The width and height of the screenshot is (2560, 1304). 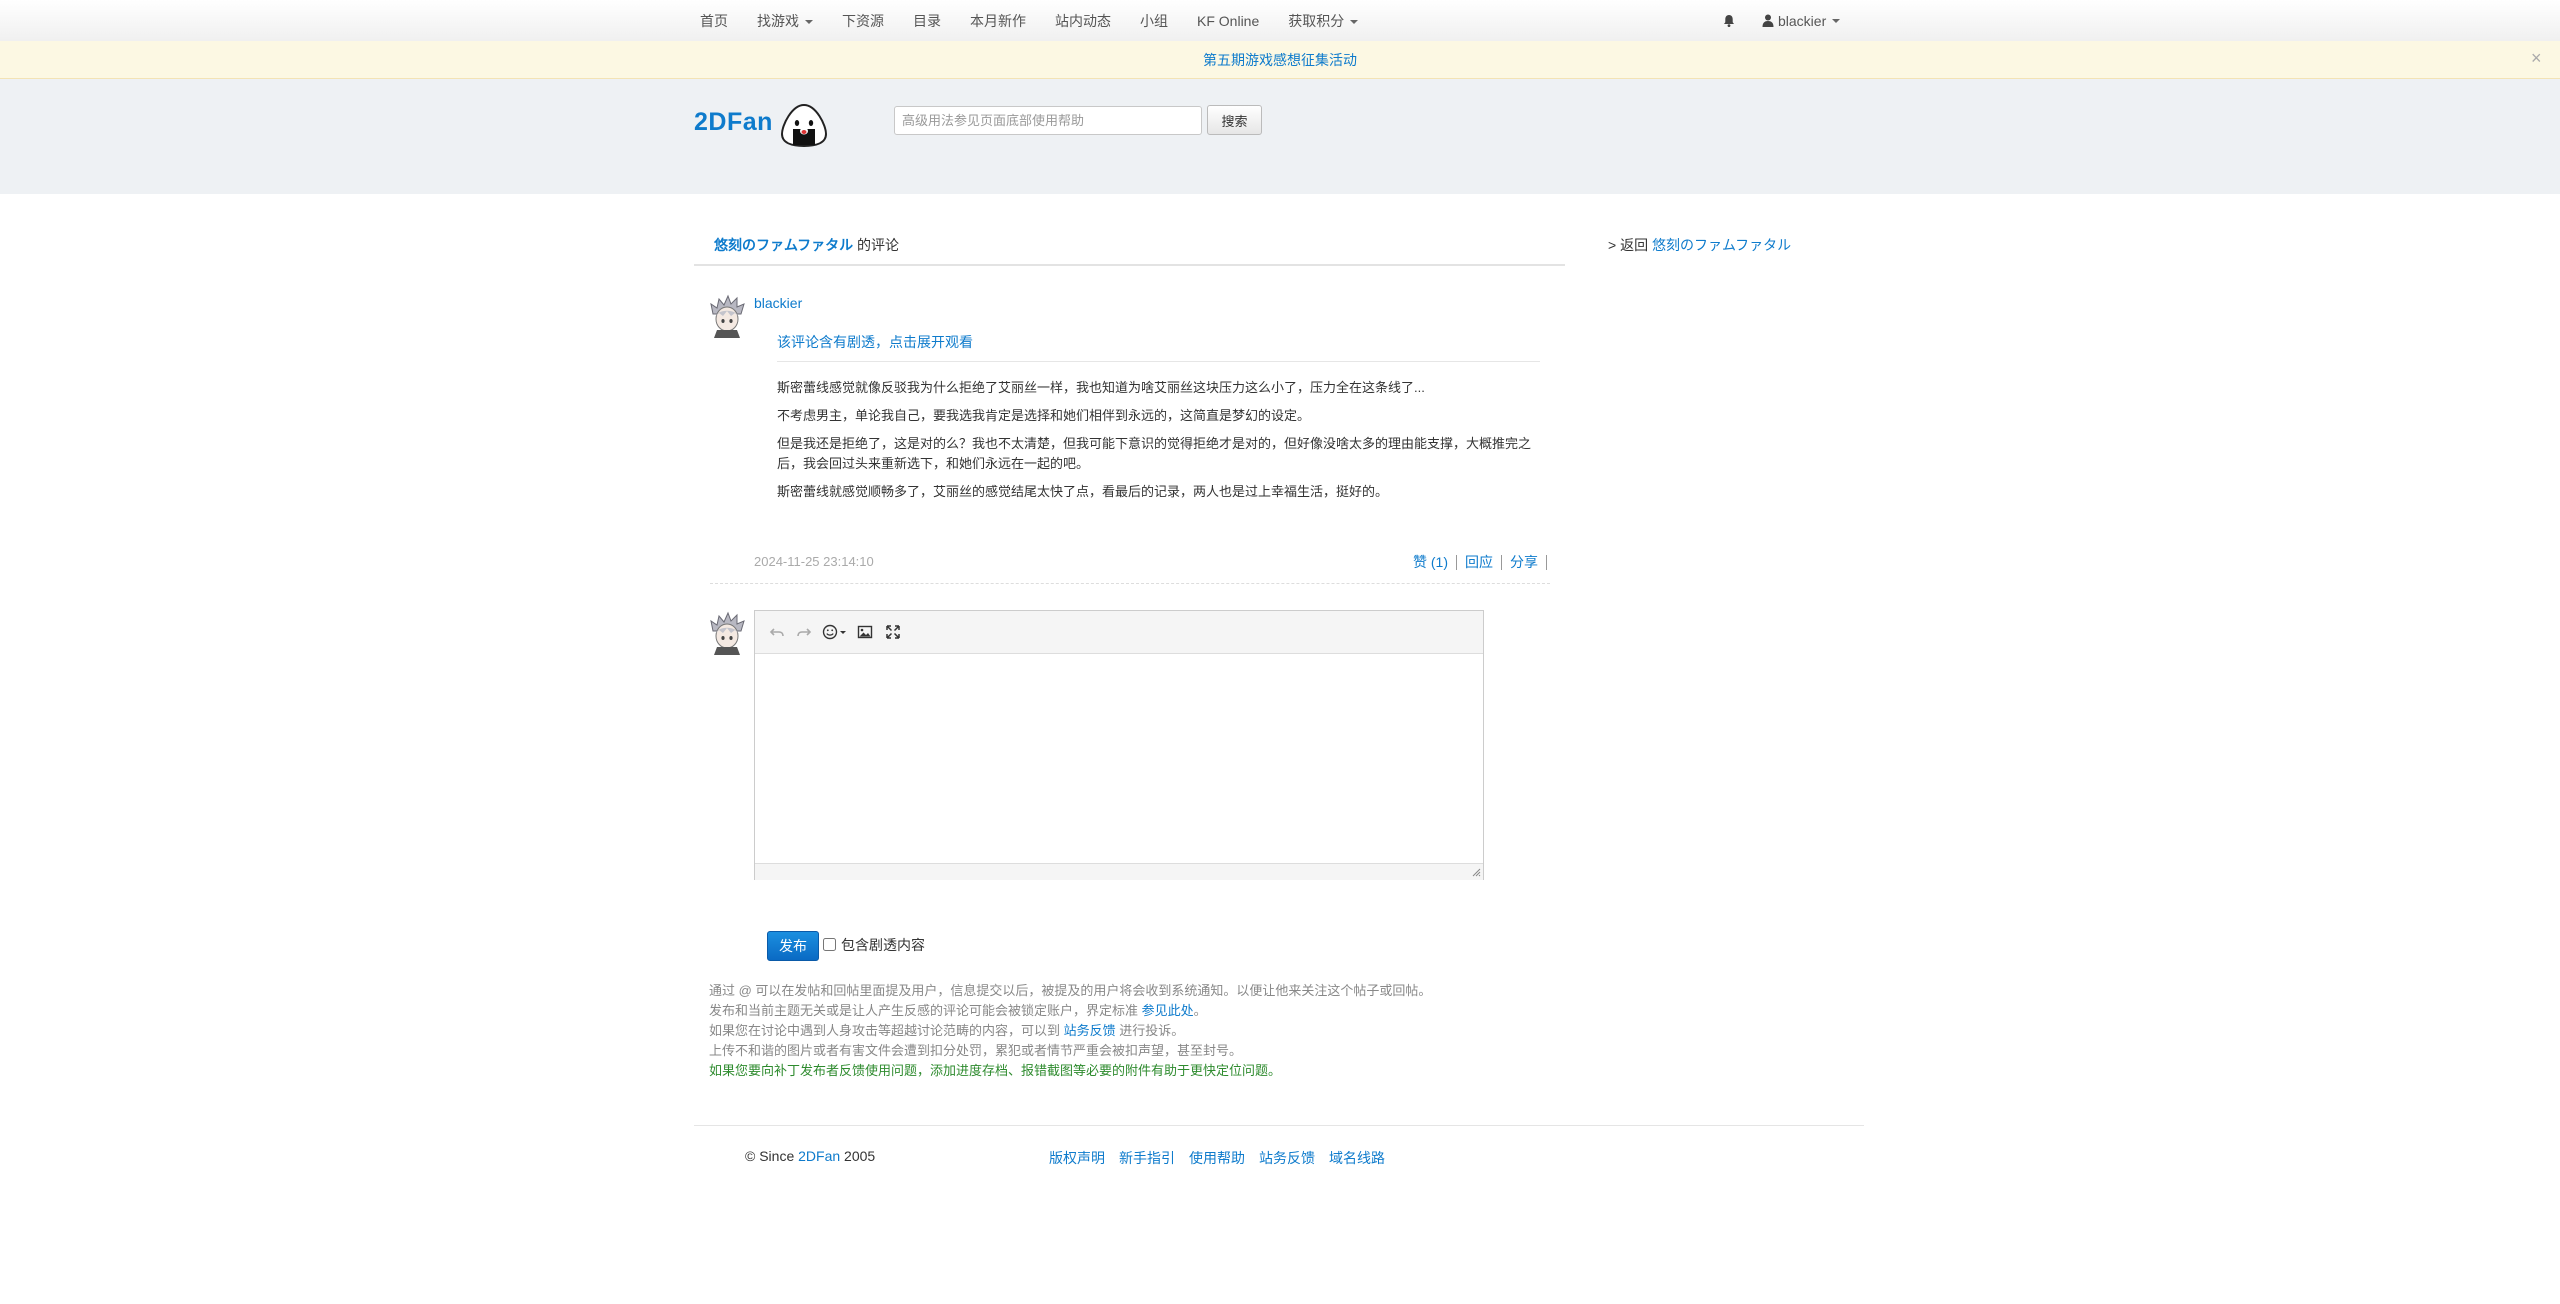 What do you see at coordinates (1524, 562) in the screenshot?
I see `share-button: 分享` at bounding box center [1524, 562].